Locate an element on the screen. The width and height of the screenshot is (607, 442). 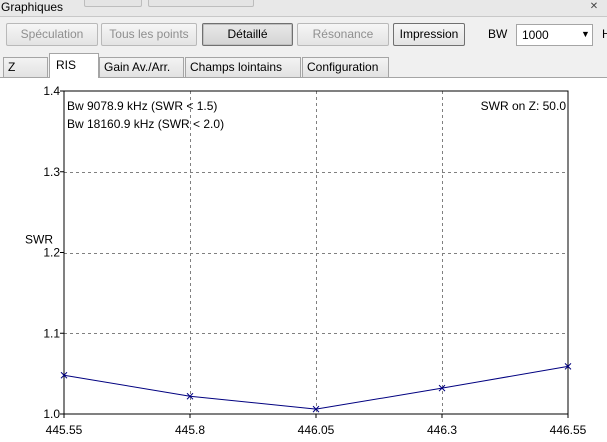
chevron-down-icon: ▼ is located at coordinates (585, 34).